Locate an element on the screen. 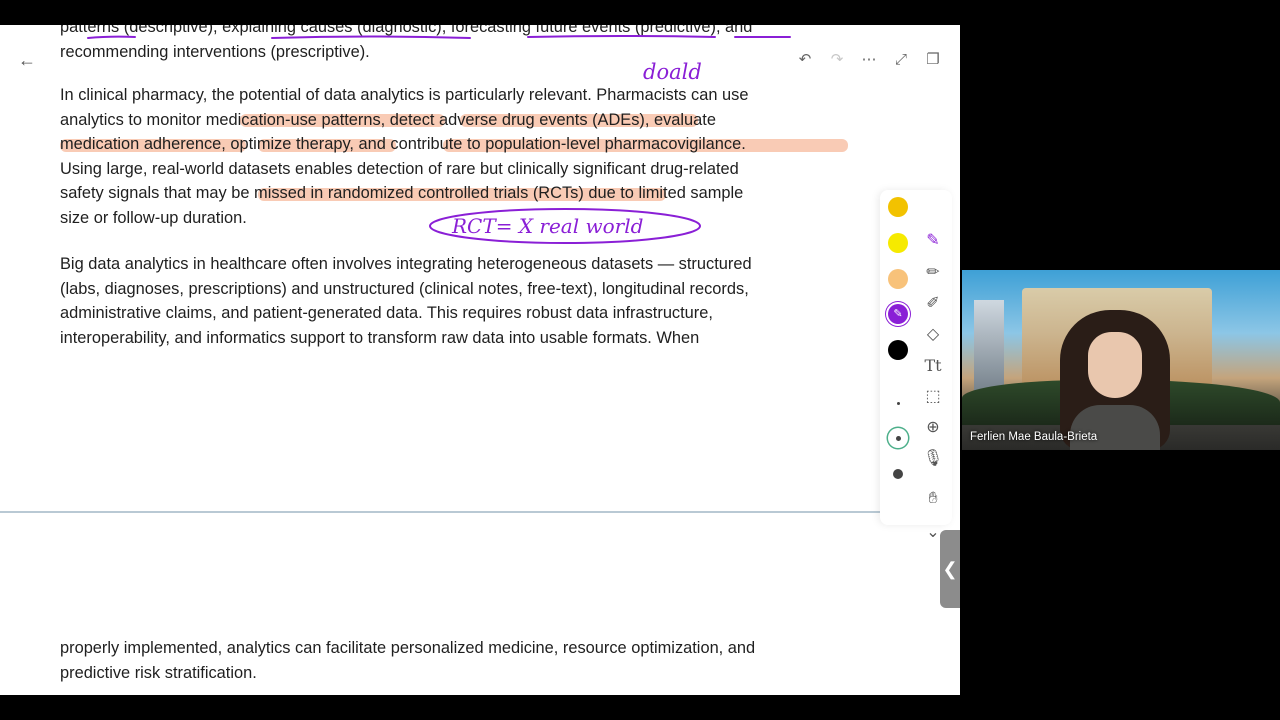 The width and height of the screenshot is (1280, 720). stroke-size-medium-selected is located at coordinates (898, 438).